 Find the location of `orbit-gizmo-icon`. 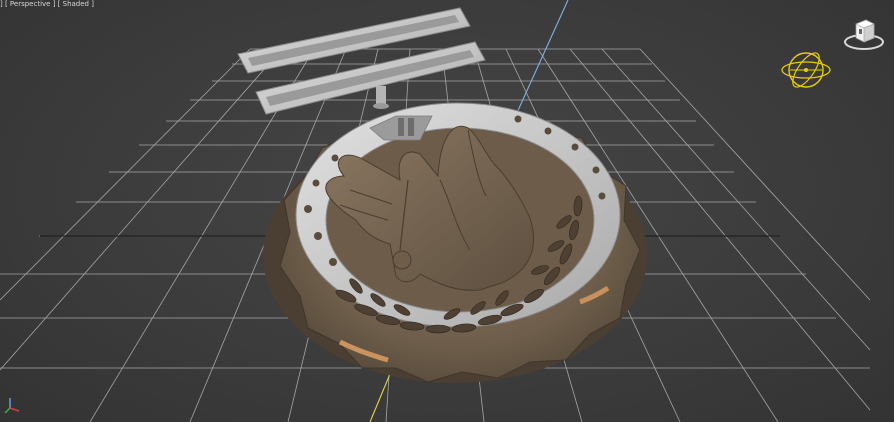

orbit-gizmo-icon is located at coordinates (806, 70).